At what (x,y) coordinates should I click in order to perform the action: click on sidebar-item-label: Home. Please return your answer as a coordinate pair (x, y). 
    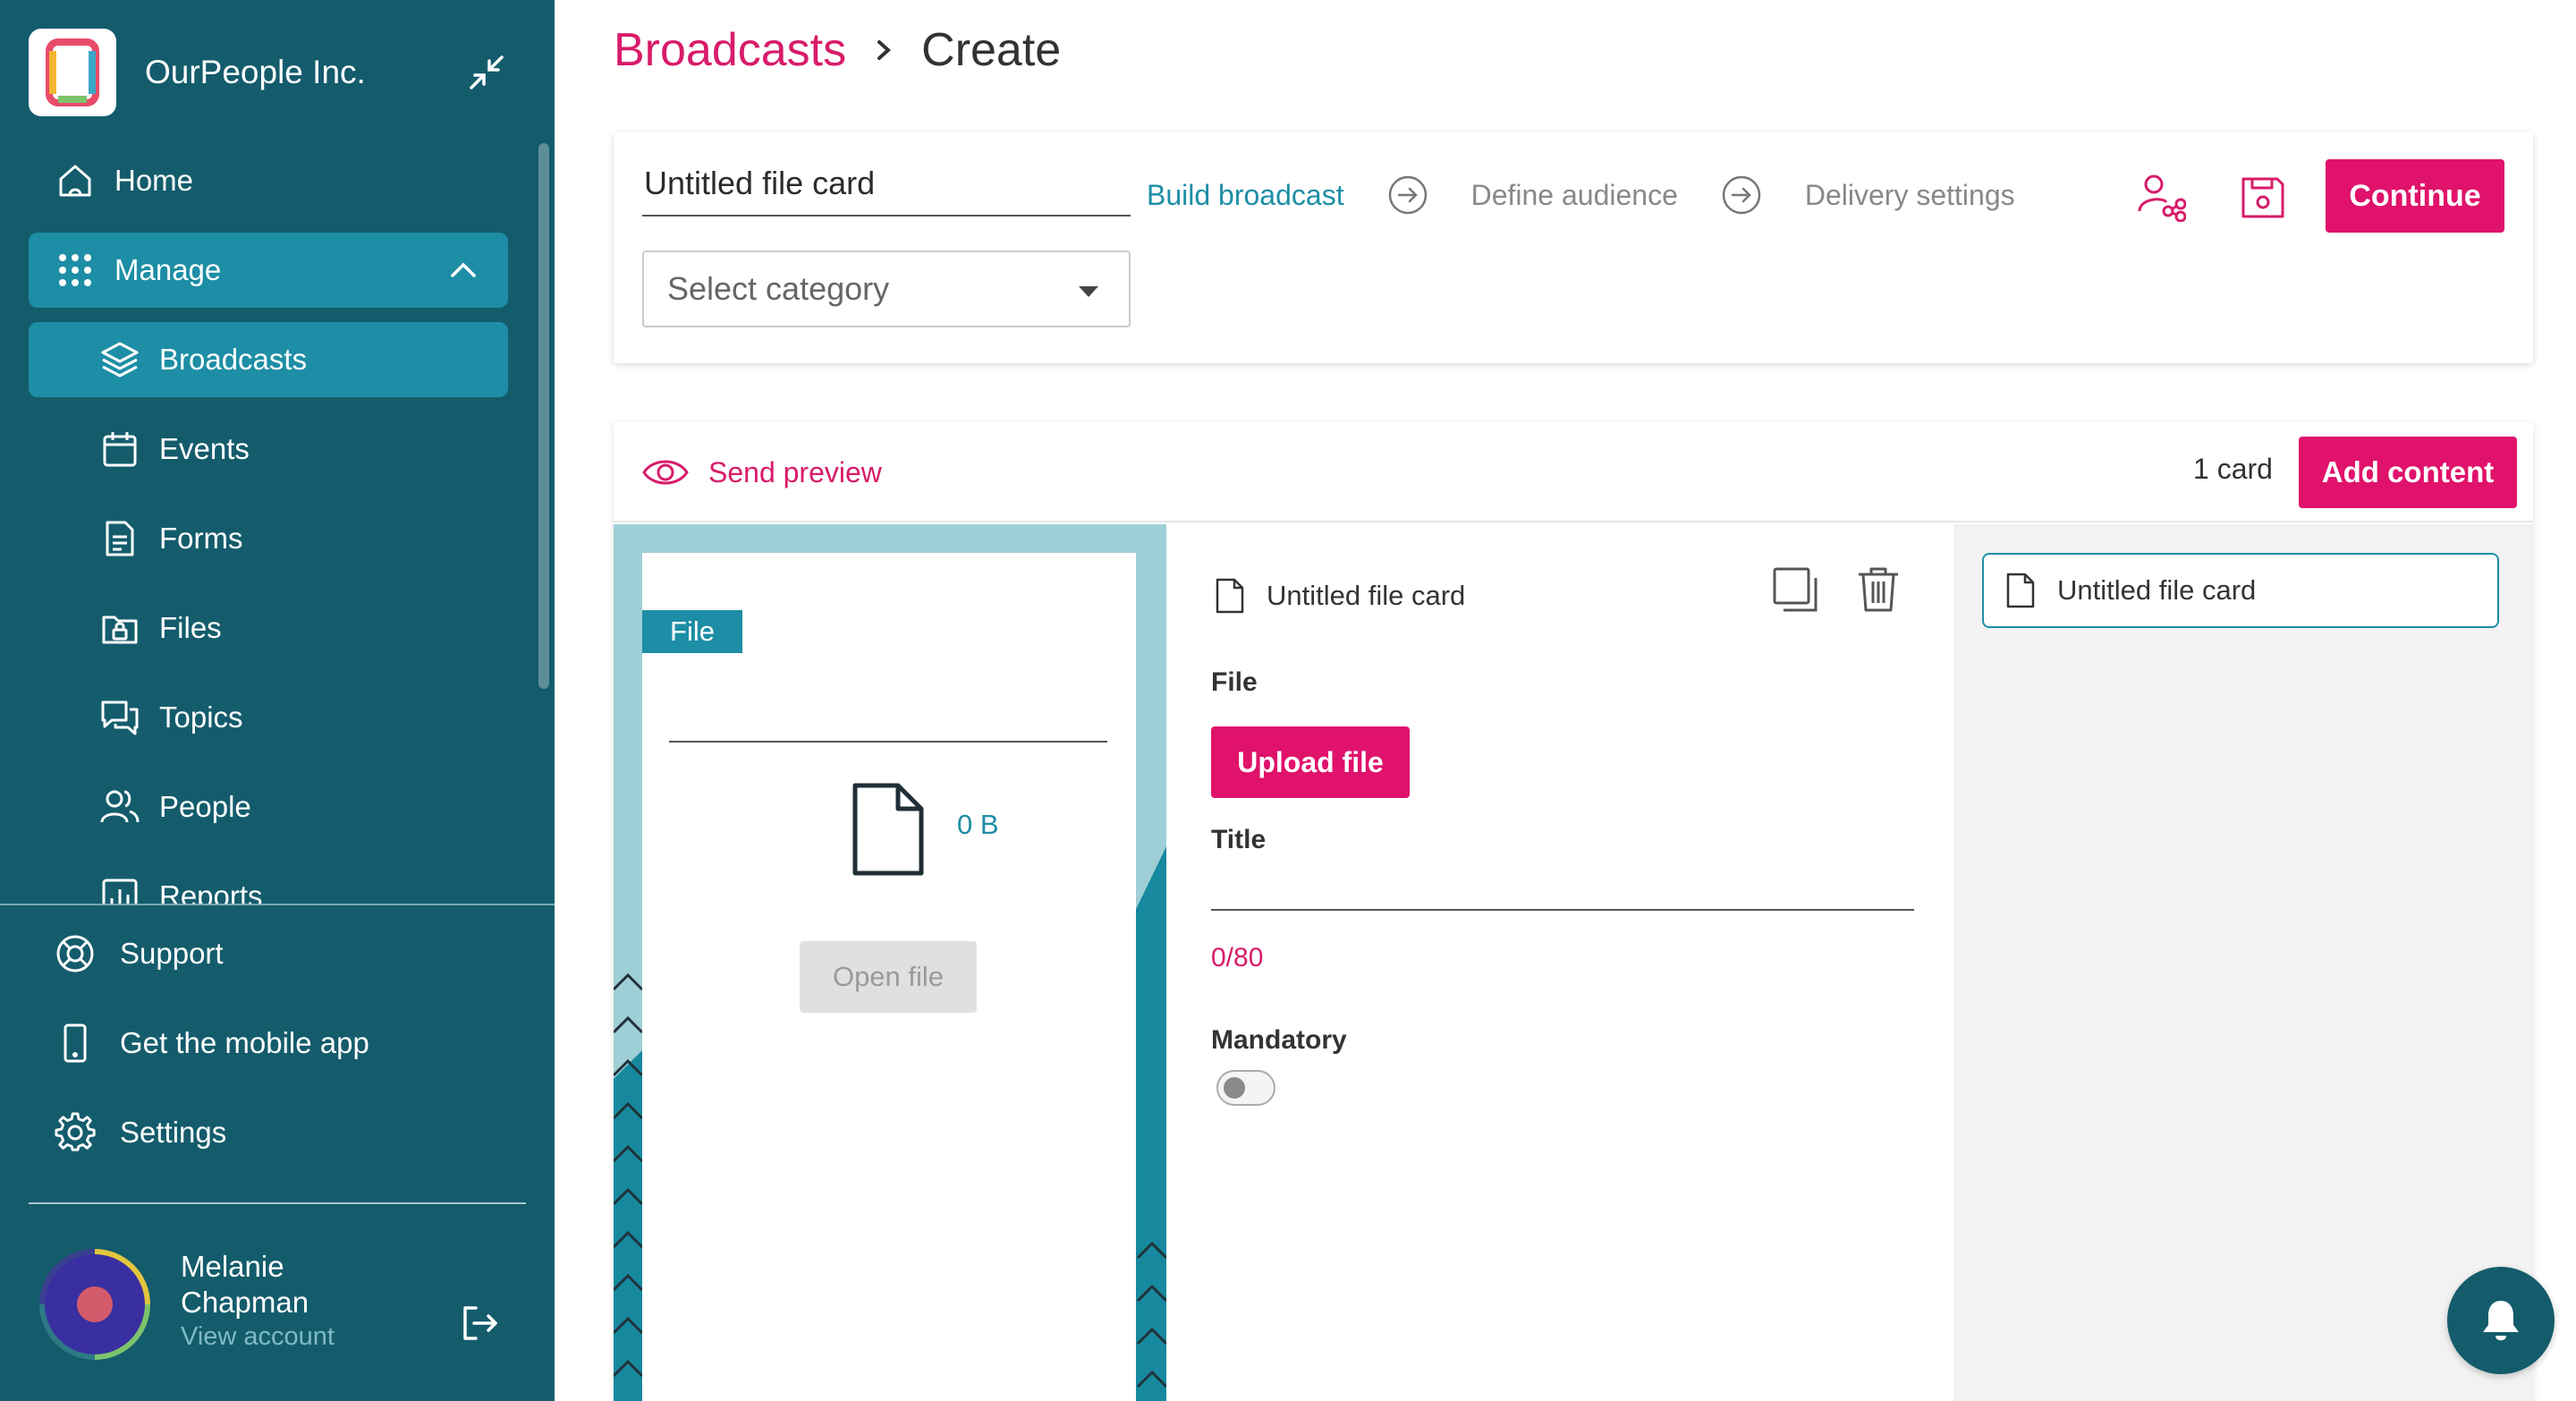
    Looking at the image, I should click on (154, 180).